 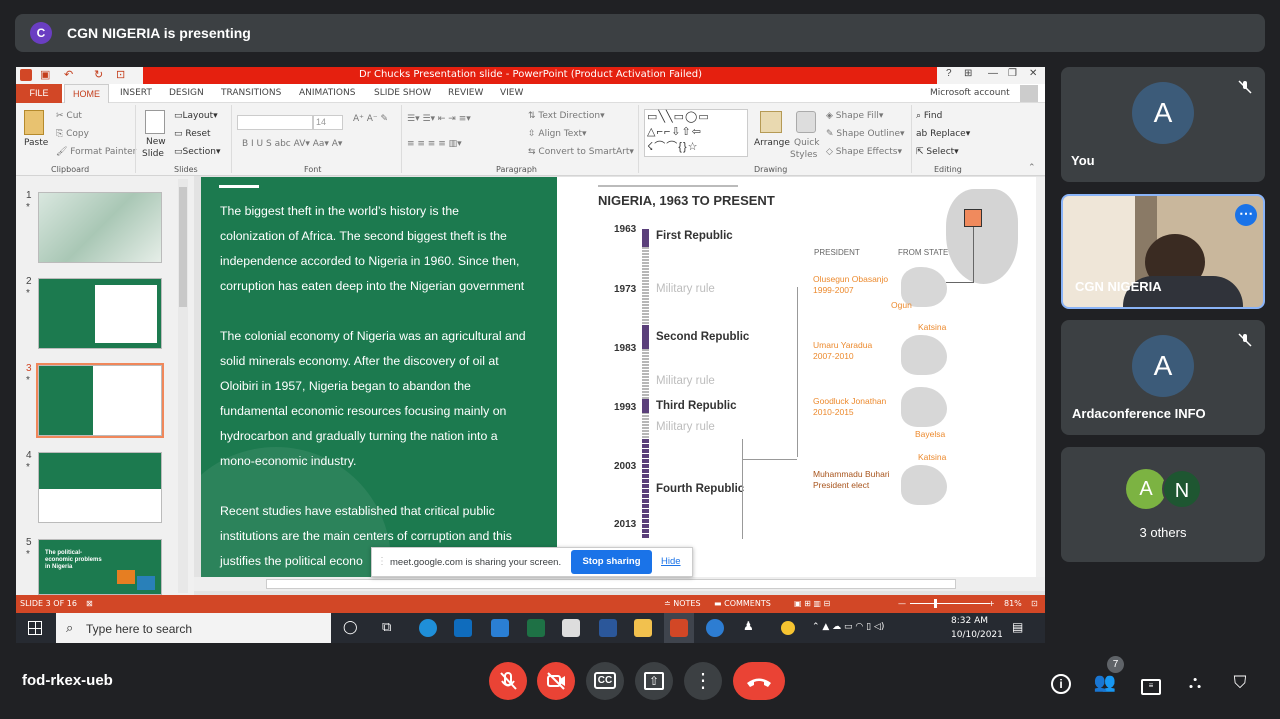 I want to click on quick-styles-icon, so click(x=806, y=122).